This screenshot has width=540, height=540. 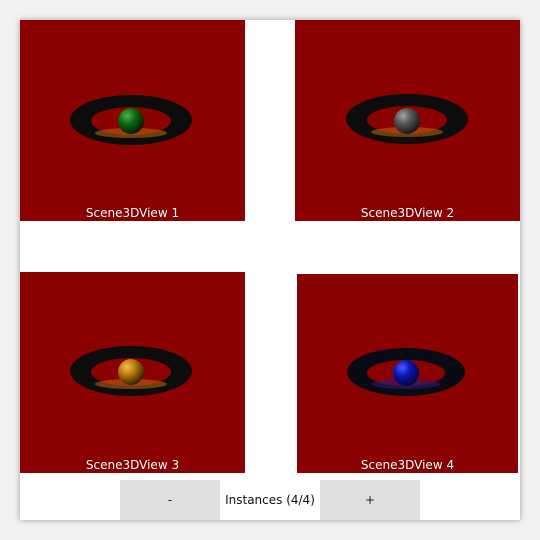 I want to click on view-label: Scene3DView 2, so click(x=407, y=213).